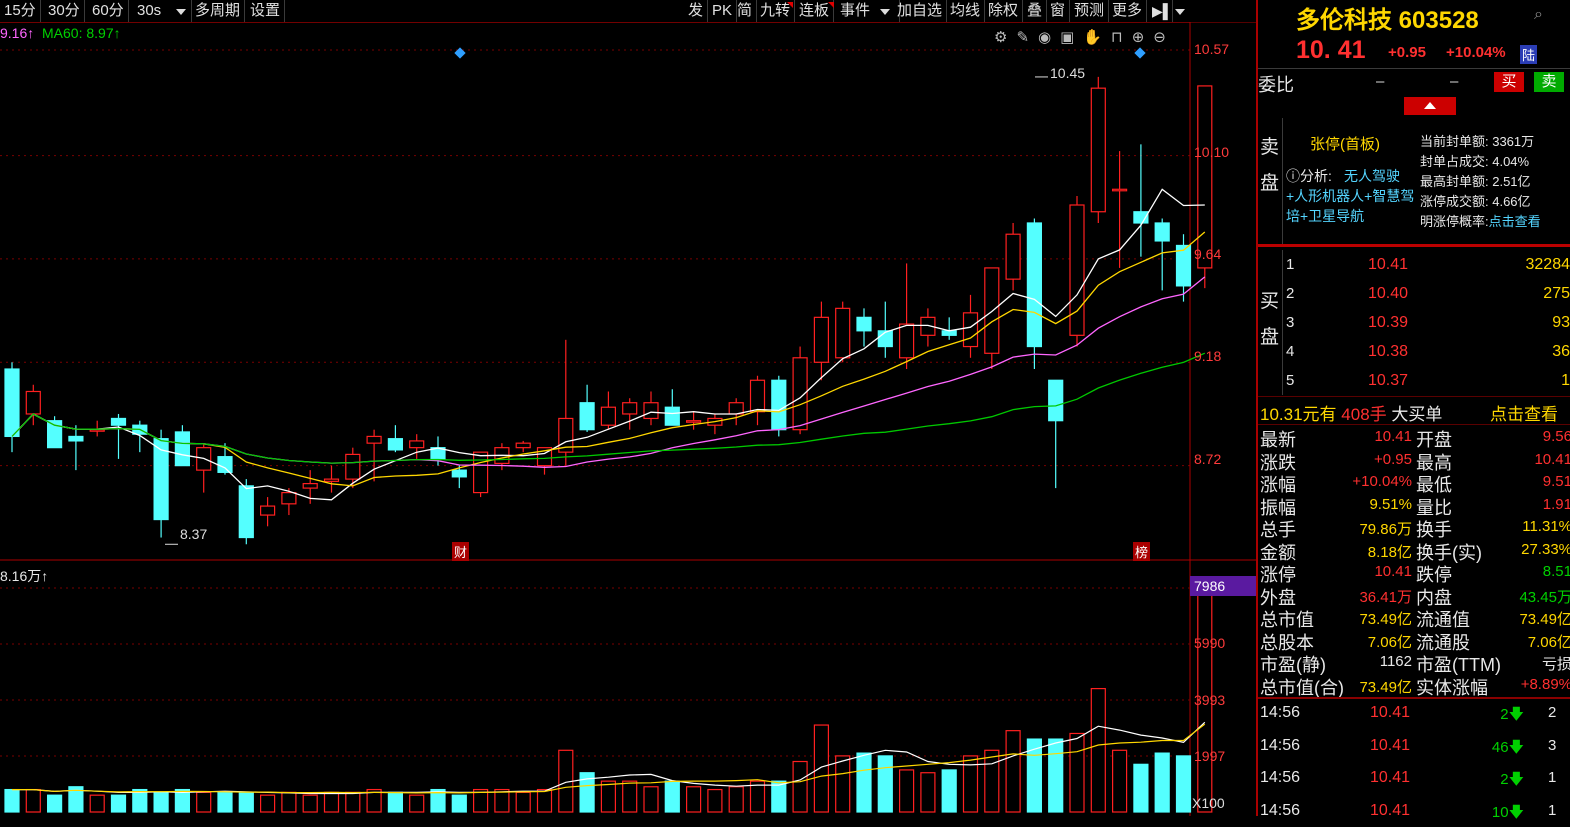 The width and height of the screenshot is (1570, 827). I want to click on stat-value: +8.89%, so click(1545, 684).